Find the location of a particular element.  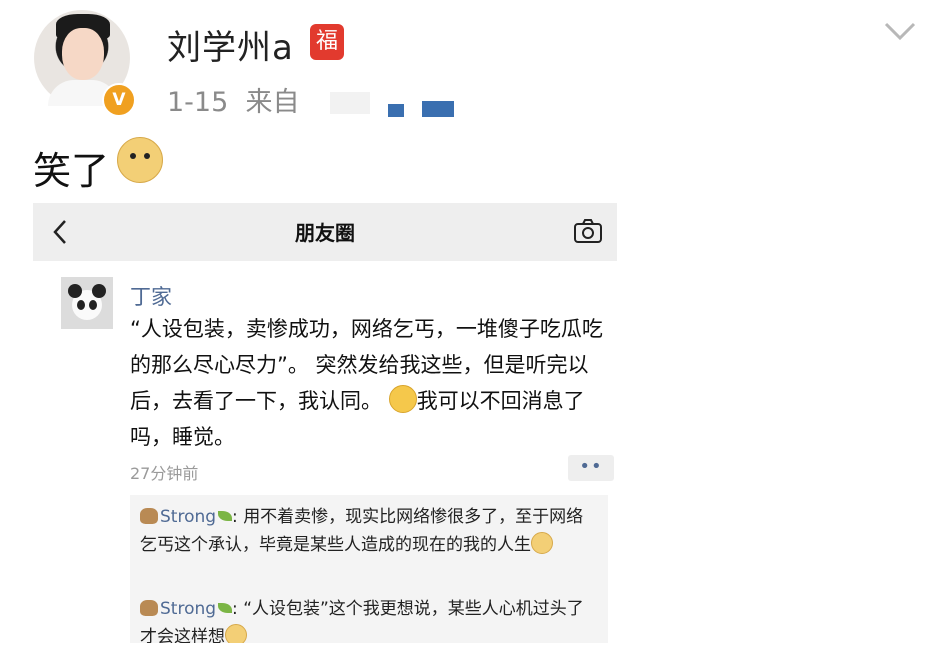

moment-avatar is located at coordinates (87, 303).